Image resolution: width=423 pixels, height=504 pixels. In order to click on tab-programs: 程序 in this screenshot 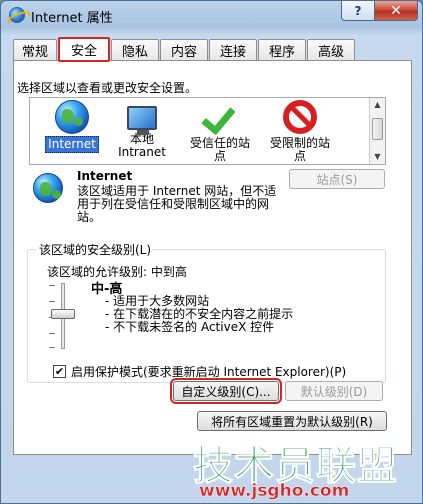, I will do `click(282, 50)`.